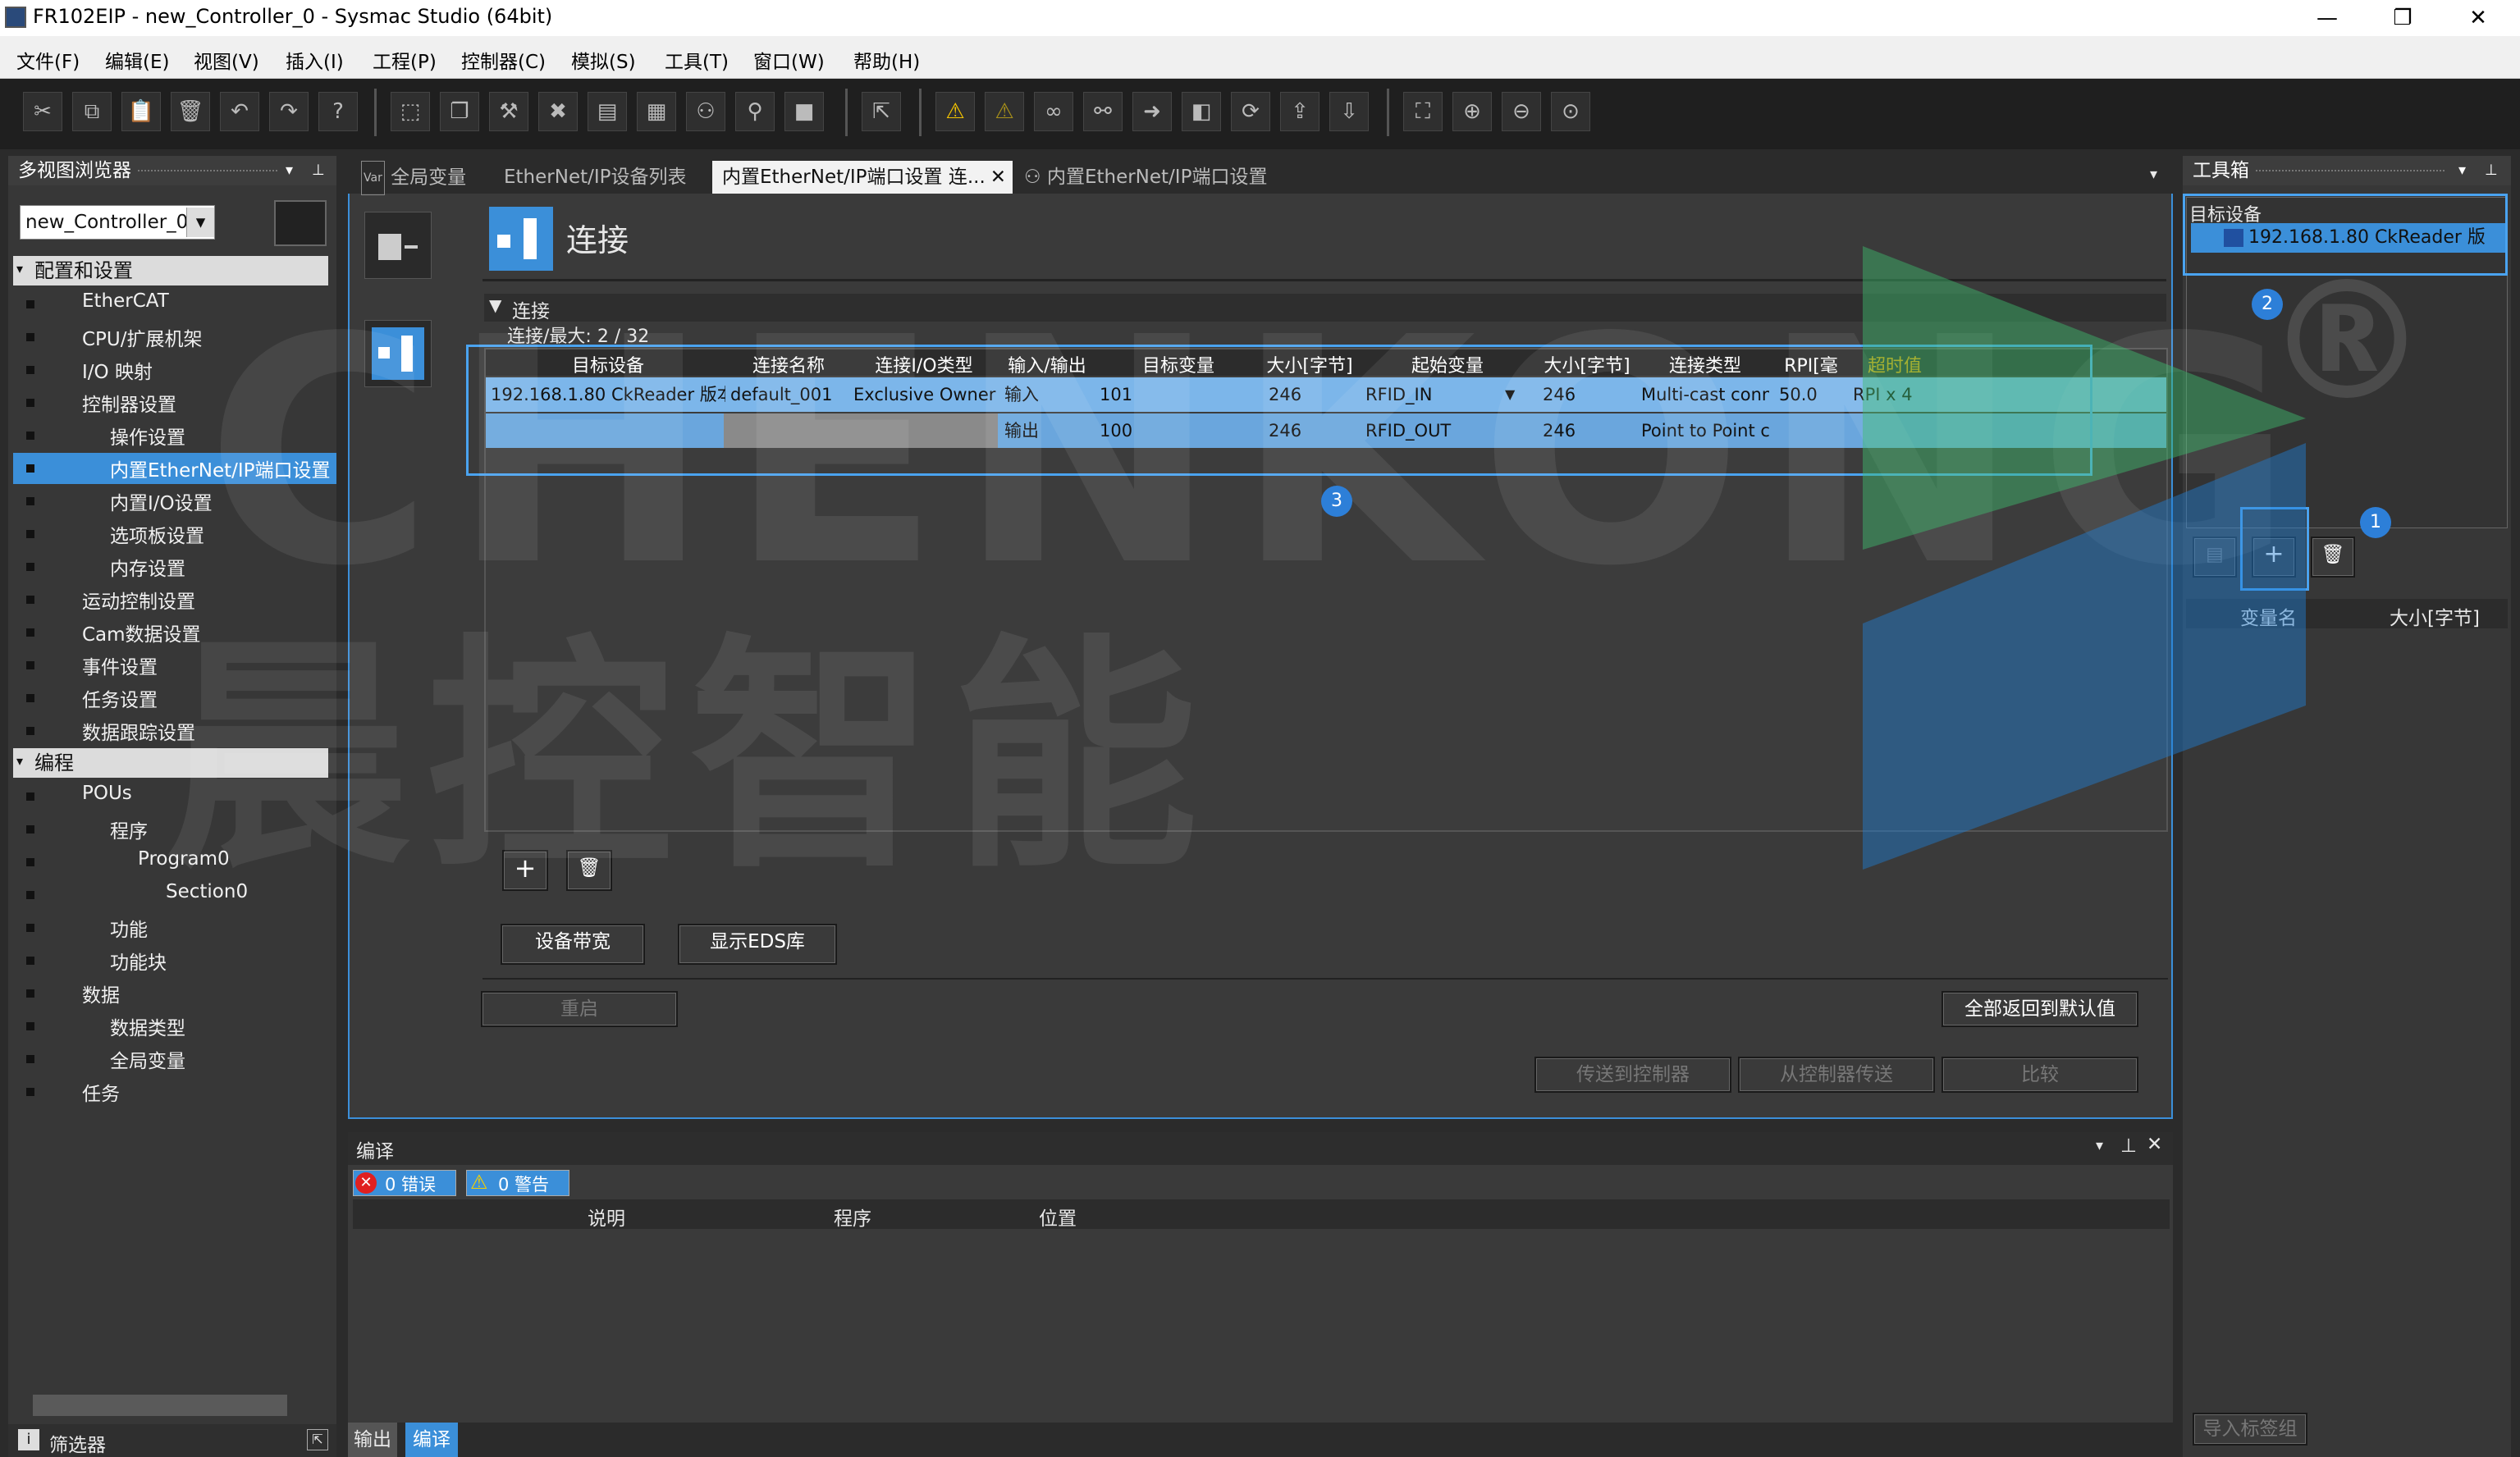 This screenshot has height=1457, width=2520. What do you see at coordinates (886, 60) in the screenshot?
I see `menu-help: 帮助(H)` at bounding box center [886, 60].